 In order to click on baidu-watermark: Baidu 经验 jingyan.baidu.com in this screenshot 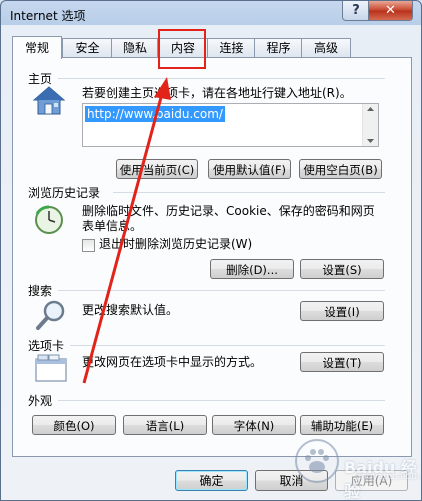, I will do `click(357, 469)`.